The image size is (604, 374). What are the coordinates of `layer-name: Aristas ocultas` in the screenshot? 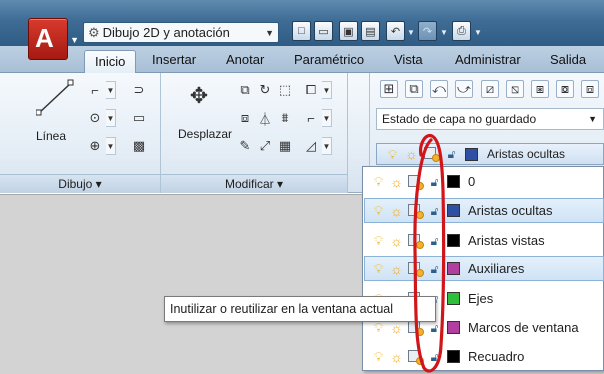 It's located at (510, 210).